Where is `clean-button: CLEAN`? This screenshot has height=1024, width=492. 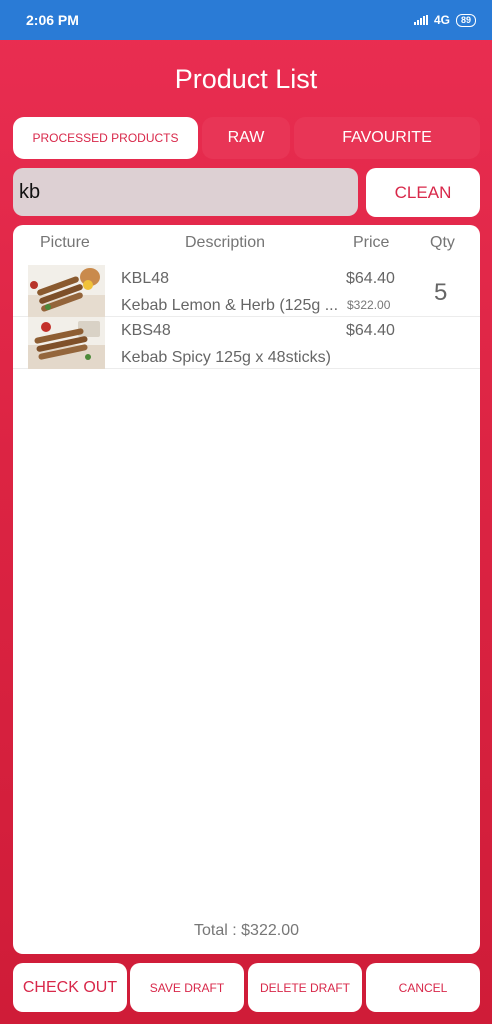
clean-button: CLEAN is located at coordinates (423, 192).